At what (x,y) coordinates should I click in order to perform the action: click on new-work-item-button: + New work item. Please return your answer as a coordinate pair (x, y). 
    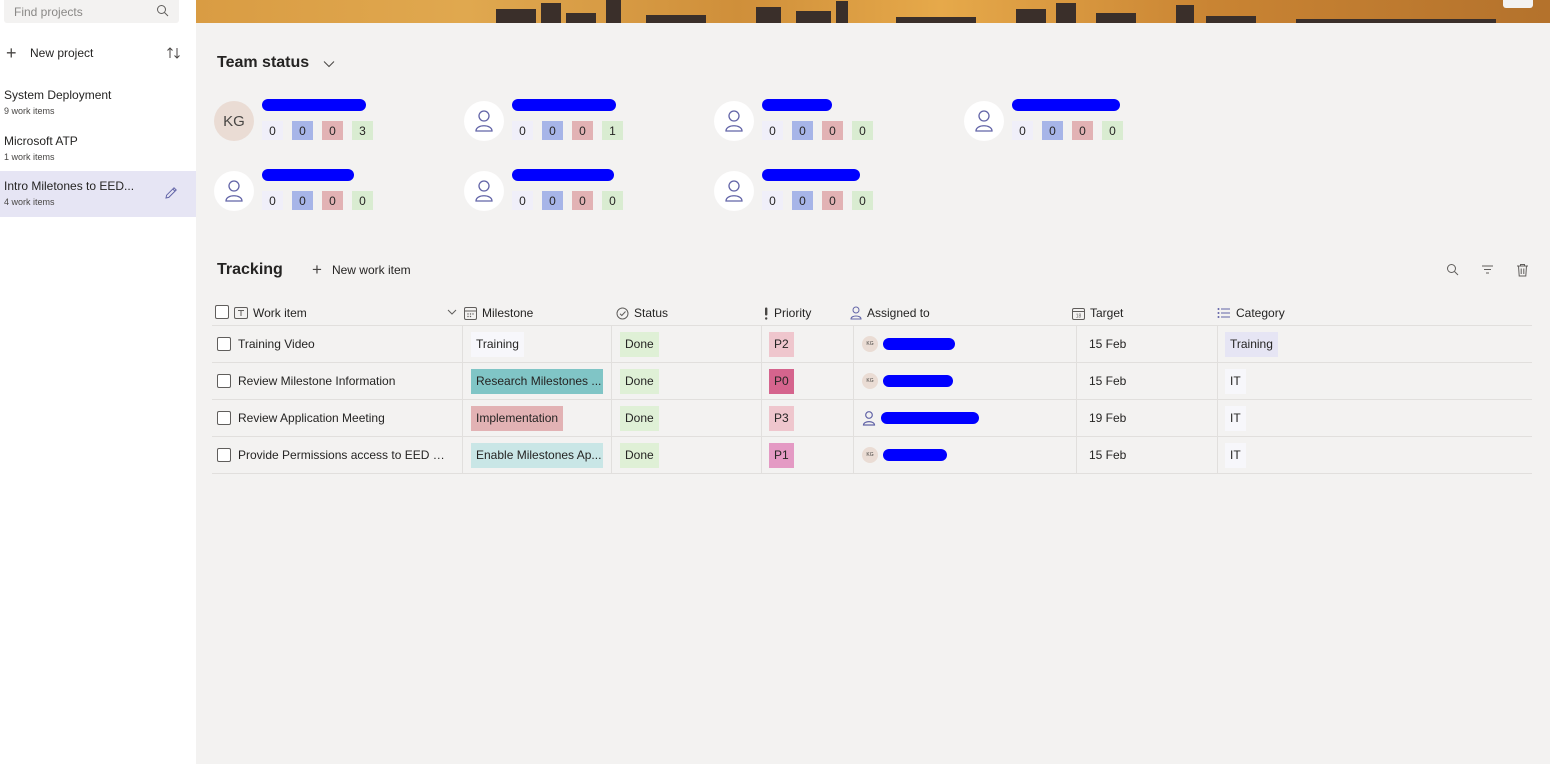
    Looking at the image, I should click on (361, 269).